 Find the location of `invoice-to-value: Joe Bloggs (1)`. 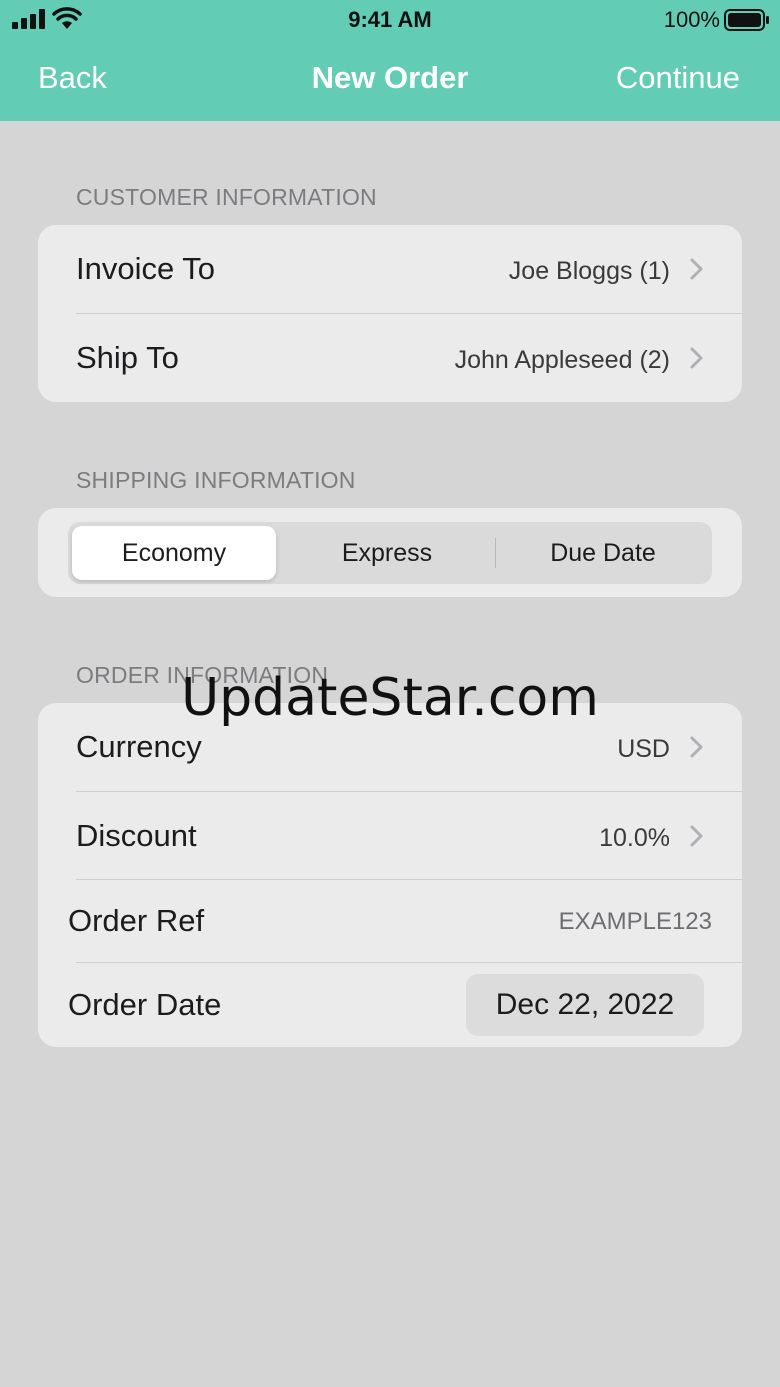

invoice-to-value: Joe Bloggs (1) is located at coordinates (589, 271).